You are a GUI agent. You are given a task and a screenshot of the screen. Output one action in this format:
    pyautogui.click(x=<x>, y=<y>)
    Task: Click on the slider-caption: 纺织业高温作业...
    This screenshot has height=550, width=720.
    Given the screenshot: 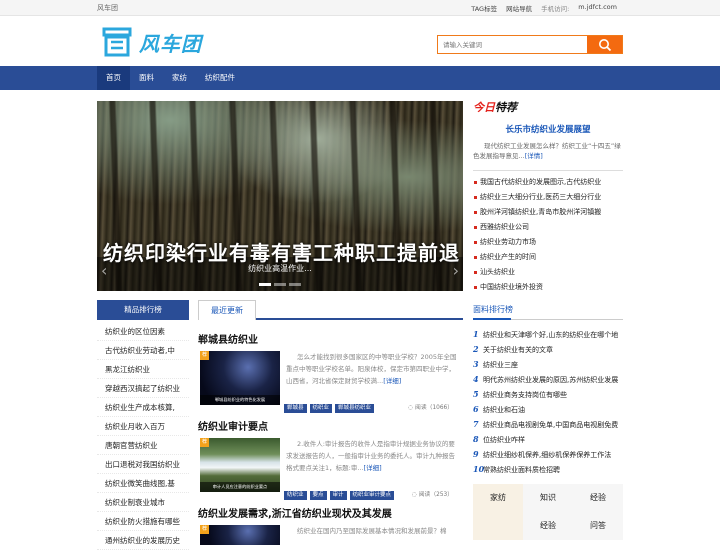 What is the action you would take?
    pyautogui.click(x=280, y=268)
    